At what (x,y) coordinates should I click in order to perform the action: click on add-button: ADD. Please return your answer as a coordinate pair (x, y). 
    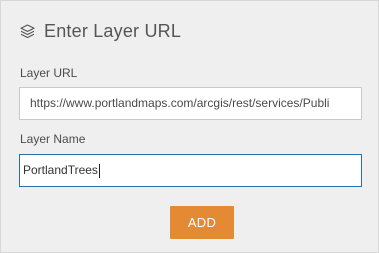
    Looking at the image, I should click on (202, 222).